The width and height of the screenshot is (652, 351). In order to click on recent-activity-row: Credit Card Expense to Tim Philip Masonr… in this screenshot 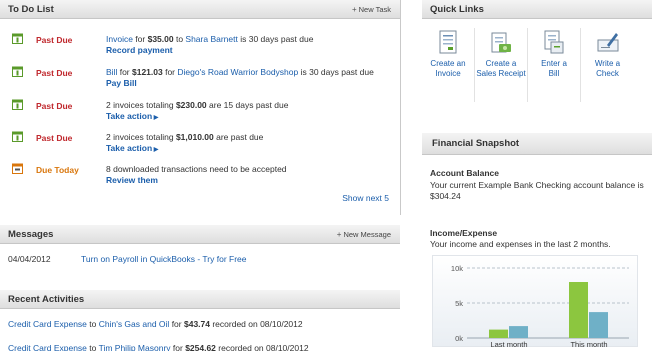, I will do `click(158, 347)`.